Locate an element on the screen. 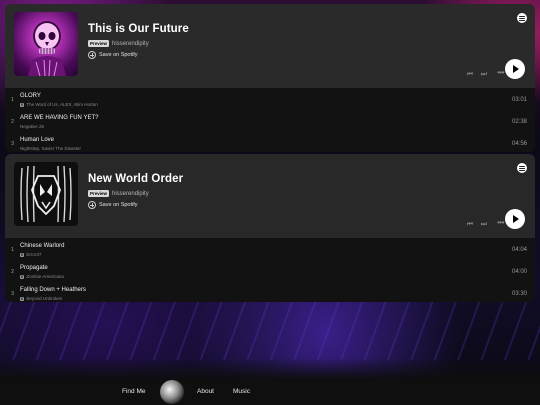 Image resolution: width=540 pixels, height=405 pixels. nav-find-me: Find Me is located at coordinates (133, 391).